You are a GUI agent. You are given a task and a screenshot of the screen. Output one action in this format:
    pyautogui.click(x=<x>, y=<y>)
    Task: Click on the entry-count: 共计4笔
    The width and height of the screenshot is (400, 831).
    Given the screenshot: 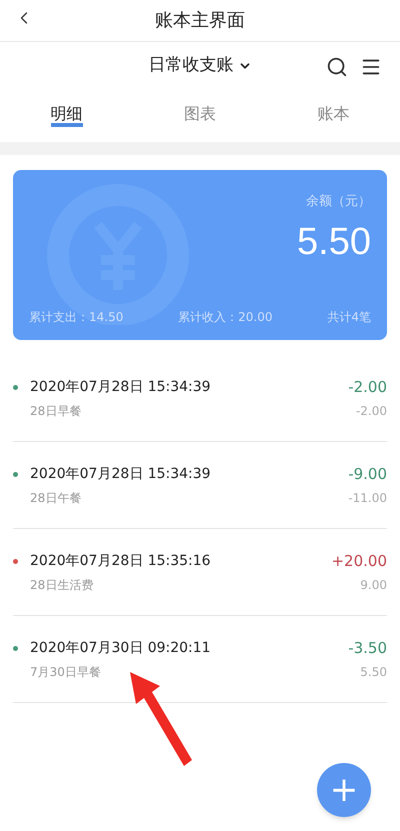 What is the action you would take?
    pyautogui.click(x=349, y=317)
    